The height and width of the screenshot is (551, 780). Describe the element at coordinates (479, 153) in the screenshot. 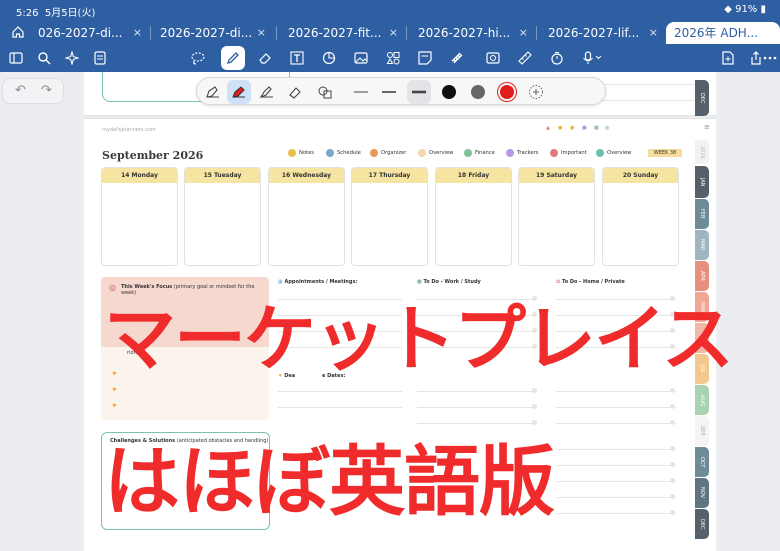

I see `nav-finance: Finance` at that location.